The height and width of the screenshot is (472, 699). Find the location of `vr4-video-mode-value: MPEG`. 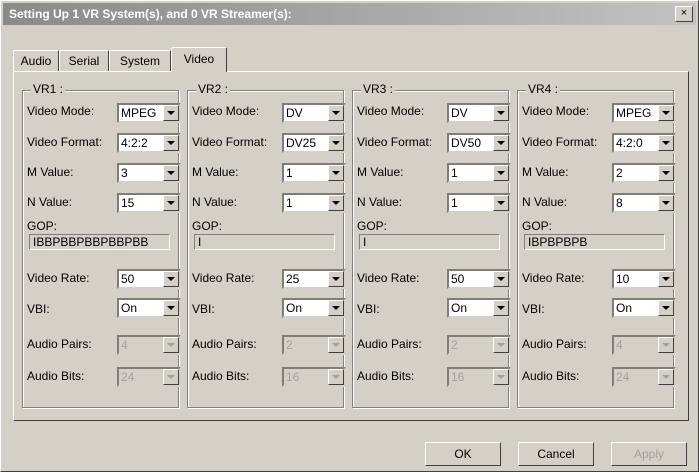

vr4-video-mode-value: MPEG is located at coordinates (634, 113).